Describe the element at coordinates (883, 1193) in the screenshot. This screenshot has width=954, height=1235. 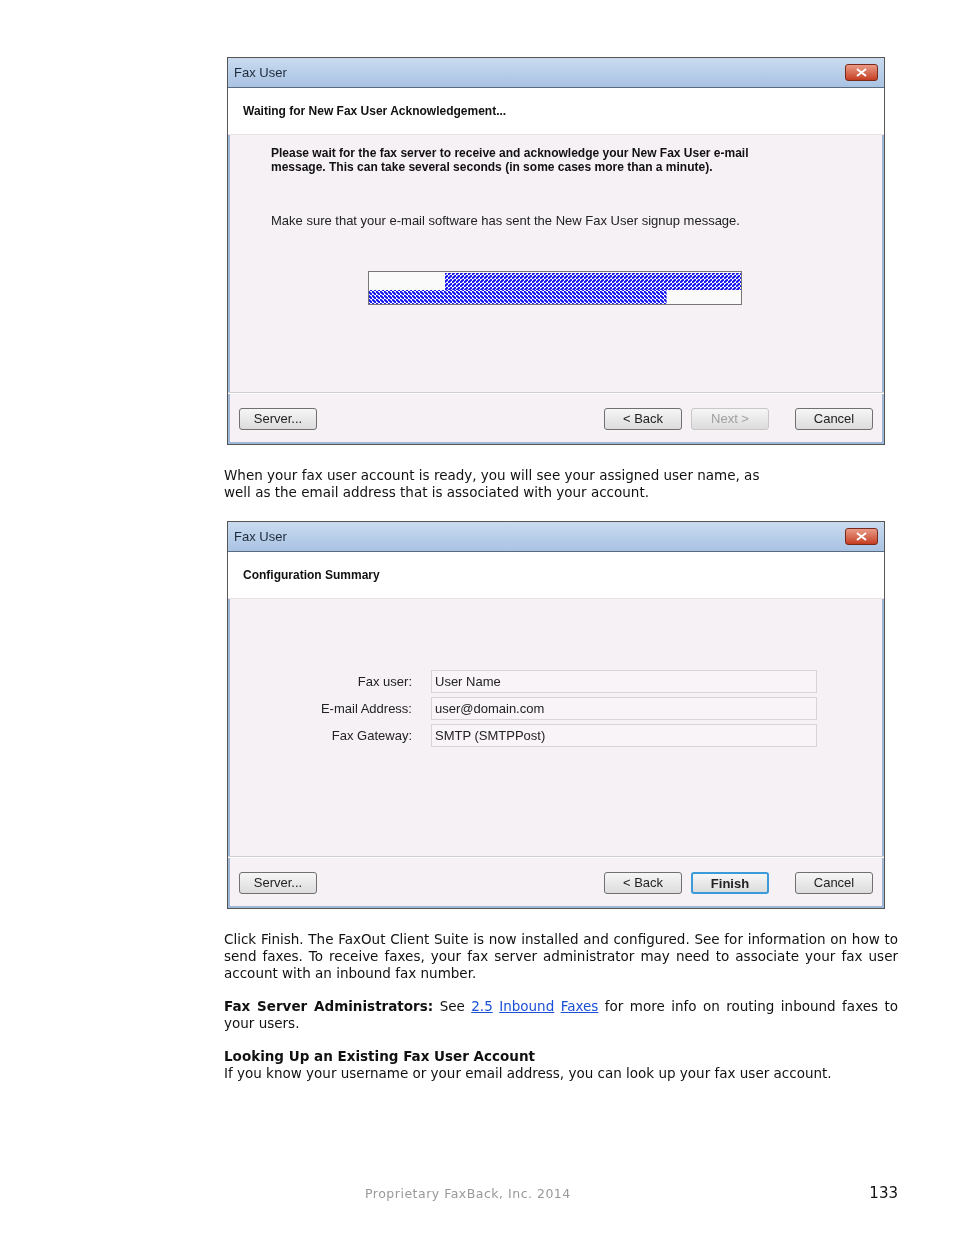
I see `page-number: 133` at that location.